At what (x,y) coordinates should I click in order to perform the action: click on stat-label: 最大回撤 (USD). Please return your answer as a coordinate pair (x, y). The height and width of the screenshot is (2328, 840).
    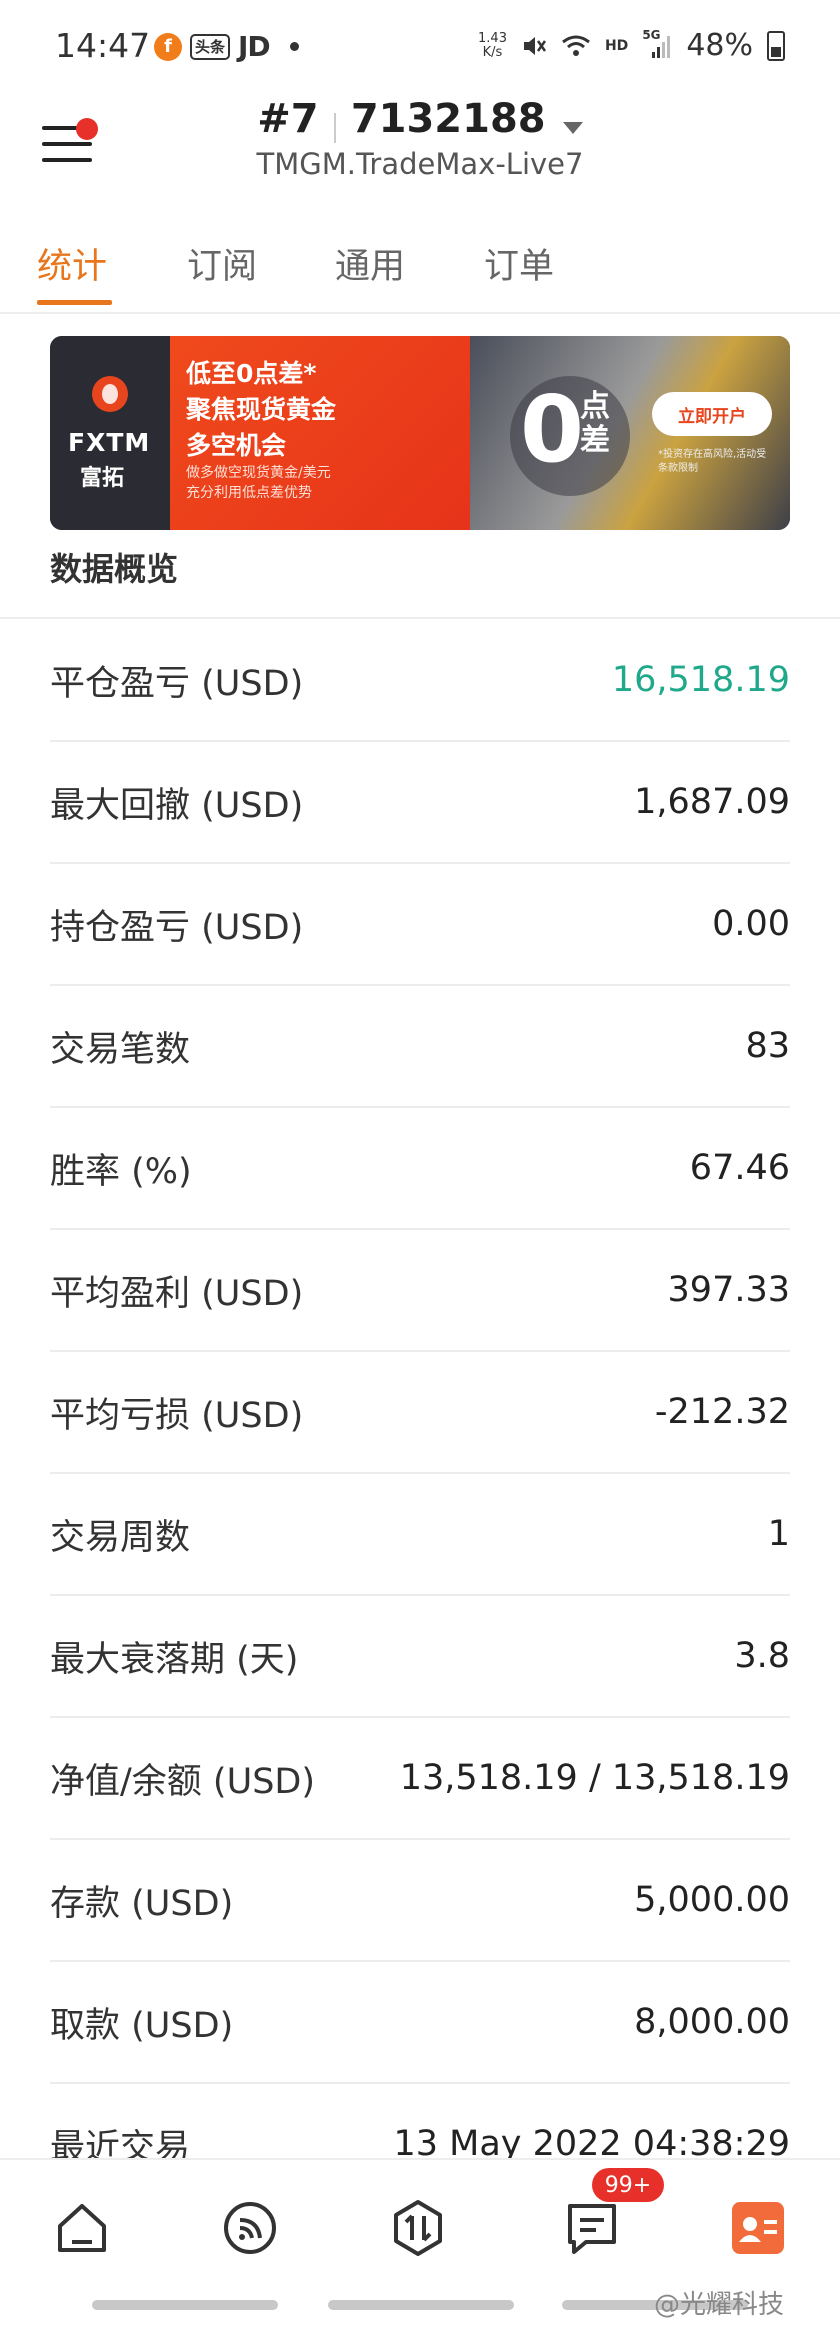
    Looking at the image, I should click on (177, 805).